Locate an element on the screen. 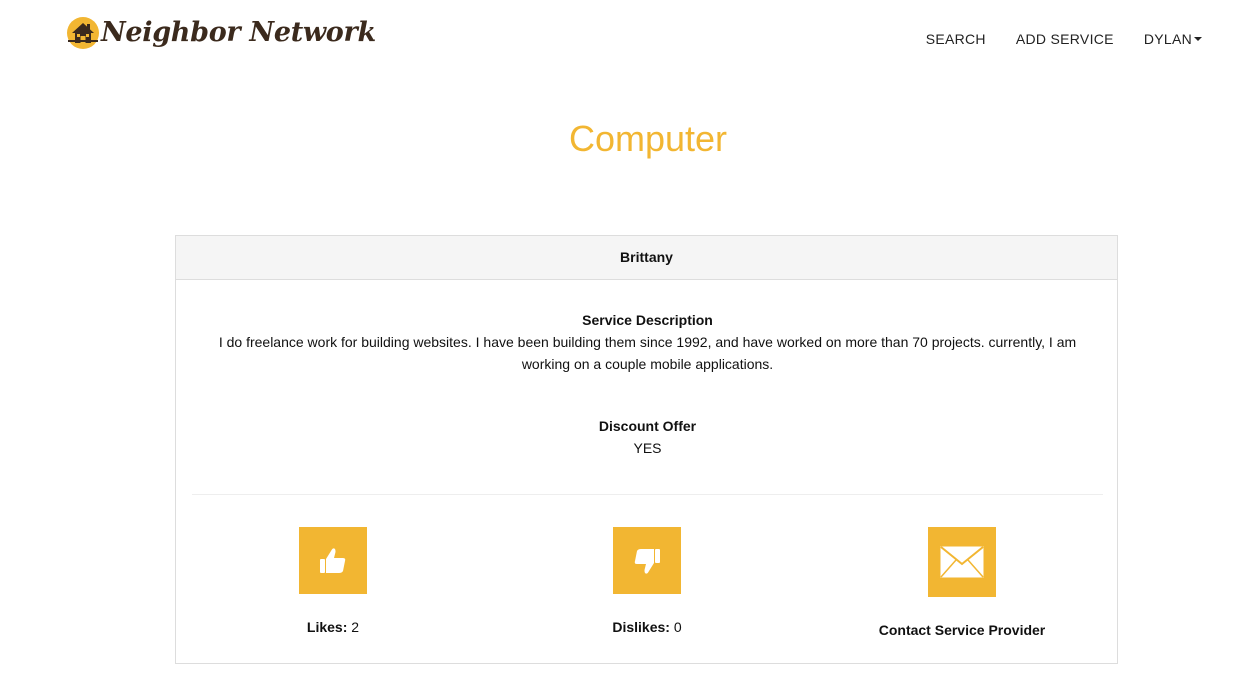 The image size is (1256, 673). like-button is located at coordinates (333, 560).